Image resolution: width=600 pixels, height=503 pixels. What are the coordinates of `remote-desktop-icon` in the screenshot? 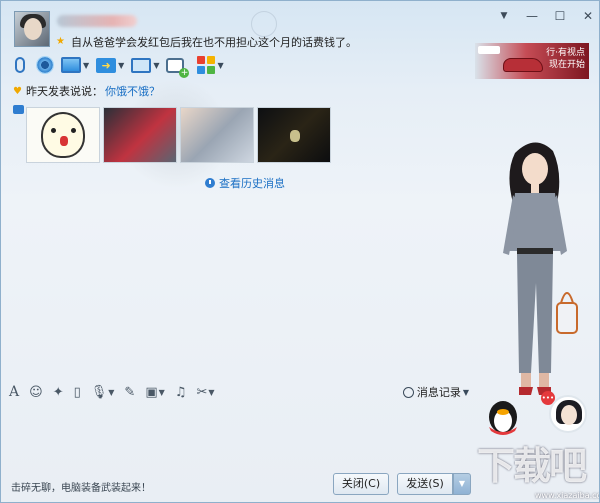 It's located at (141, 65).